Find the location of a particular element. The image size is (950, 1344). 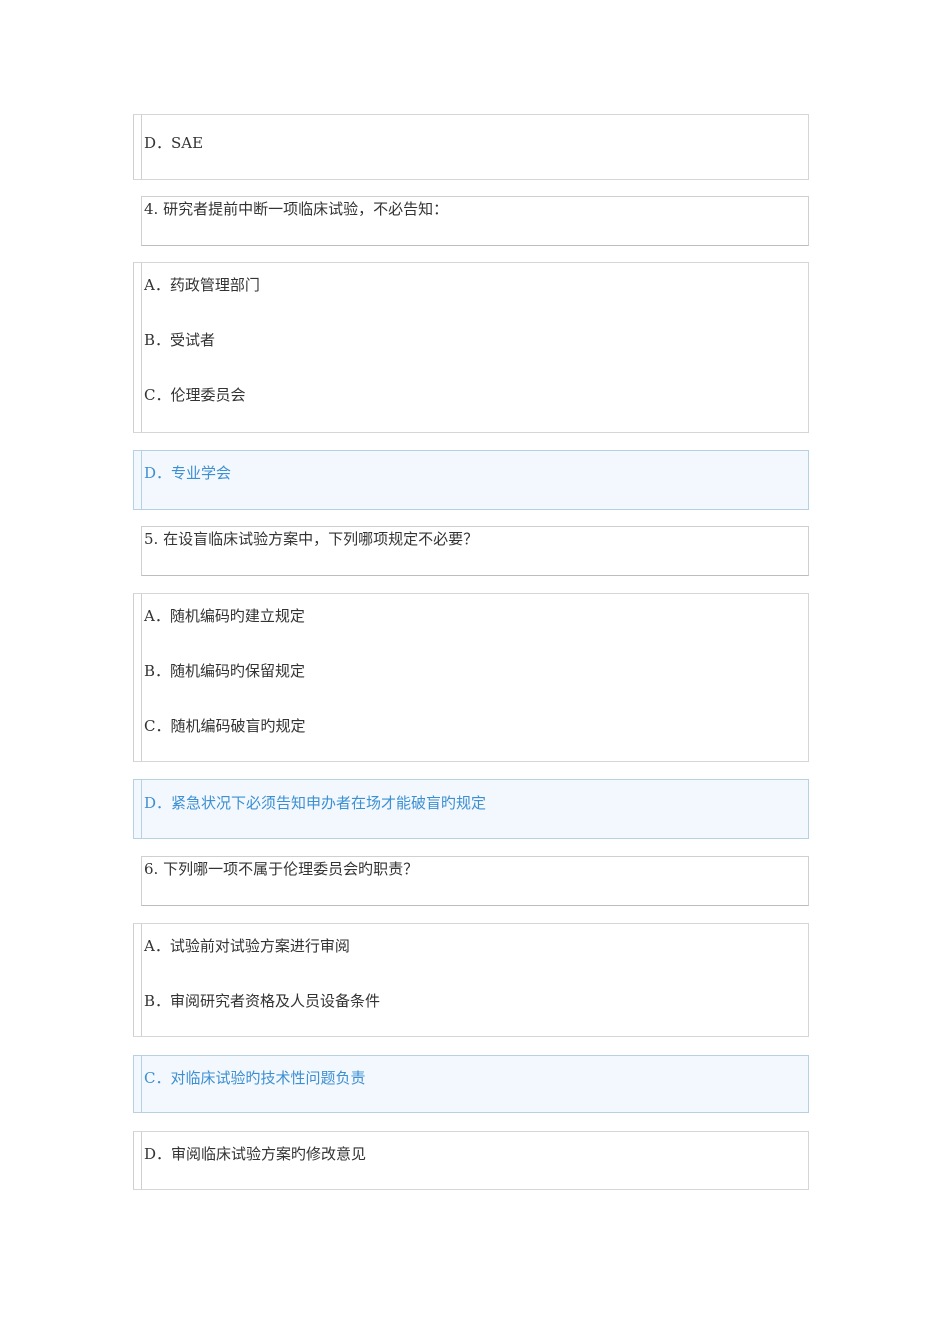

q4-question-box: 4. 研究者提前中断一项临床试验，不必告知： is located at coordinates (475, 221).